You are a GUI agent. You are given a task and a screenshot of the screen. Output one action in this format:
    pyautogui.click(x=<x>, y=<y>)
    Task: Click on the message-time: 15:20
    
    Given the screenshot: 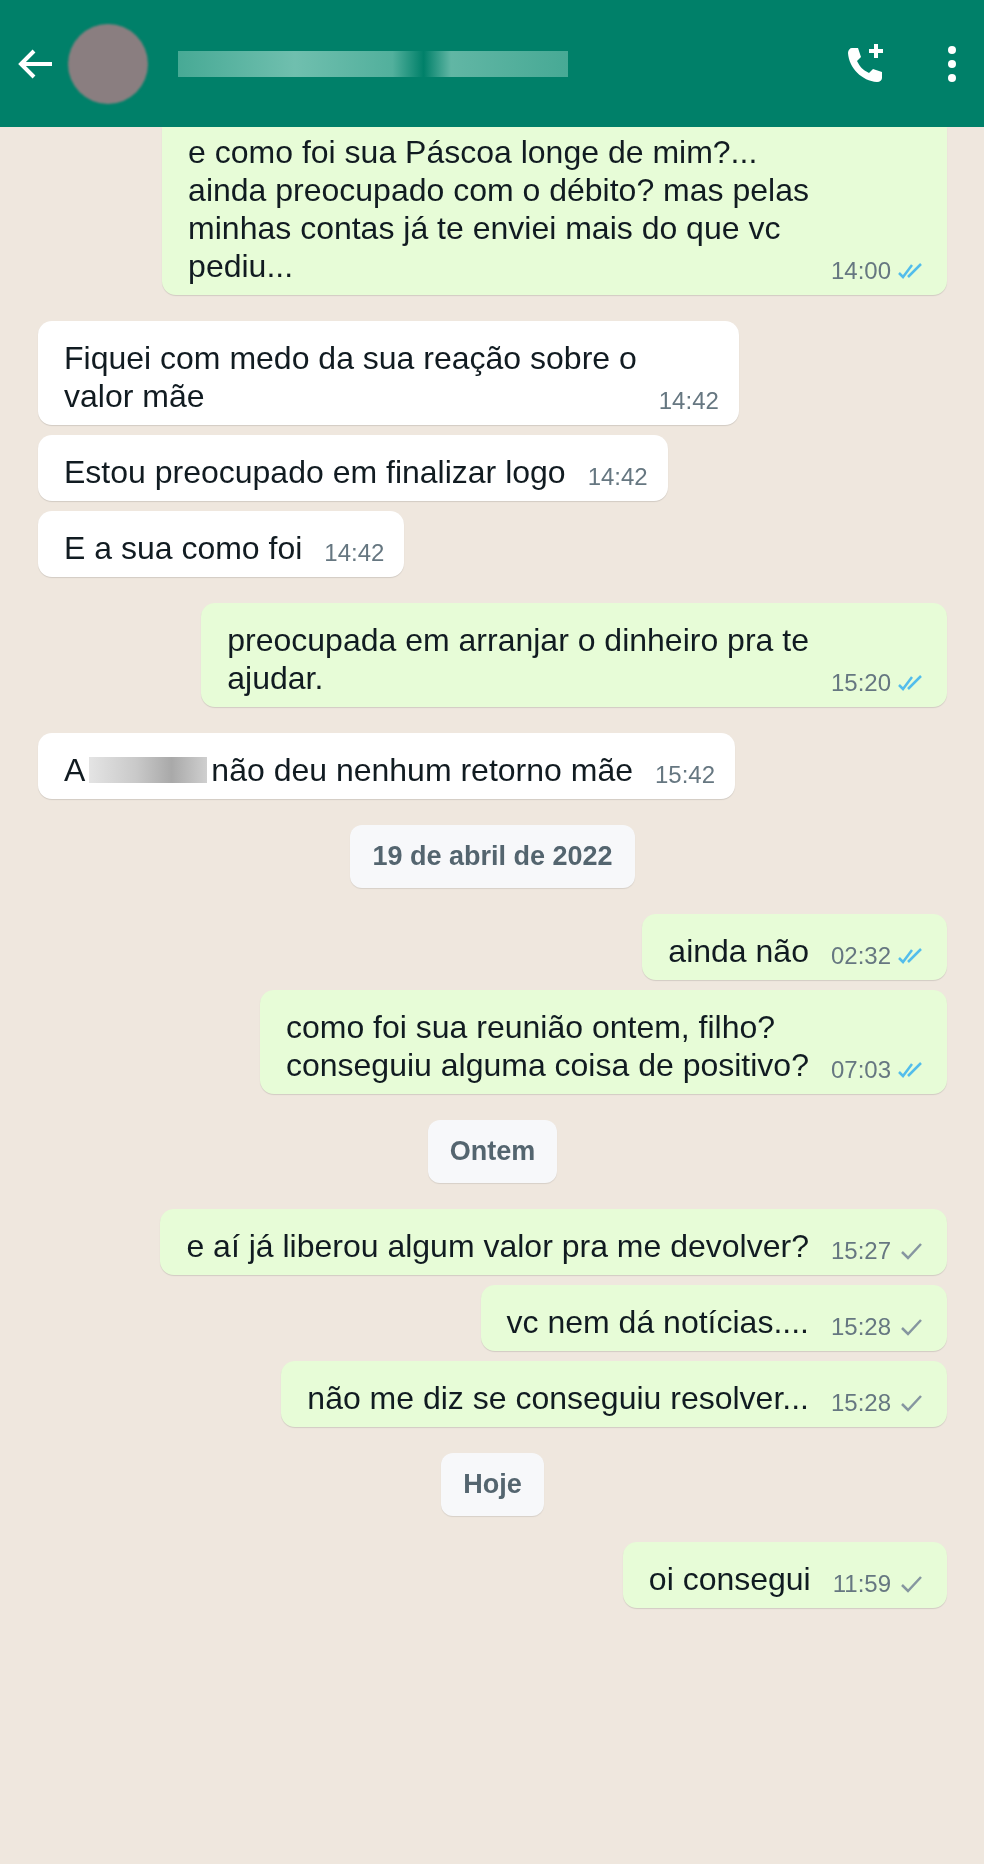 What is the action you would take?
    pyautogui.click(x=860, y=683)
    